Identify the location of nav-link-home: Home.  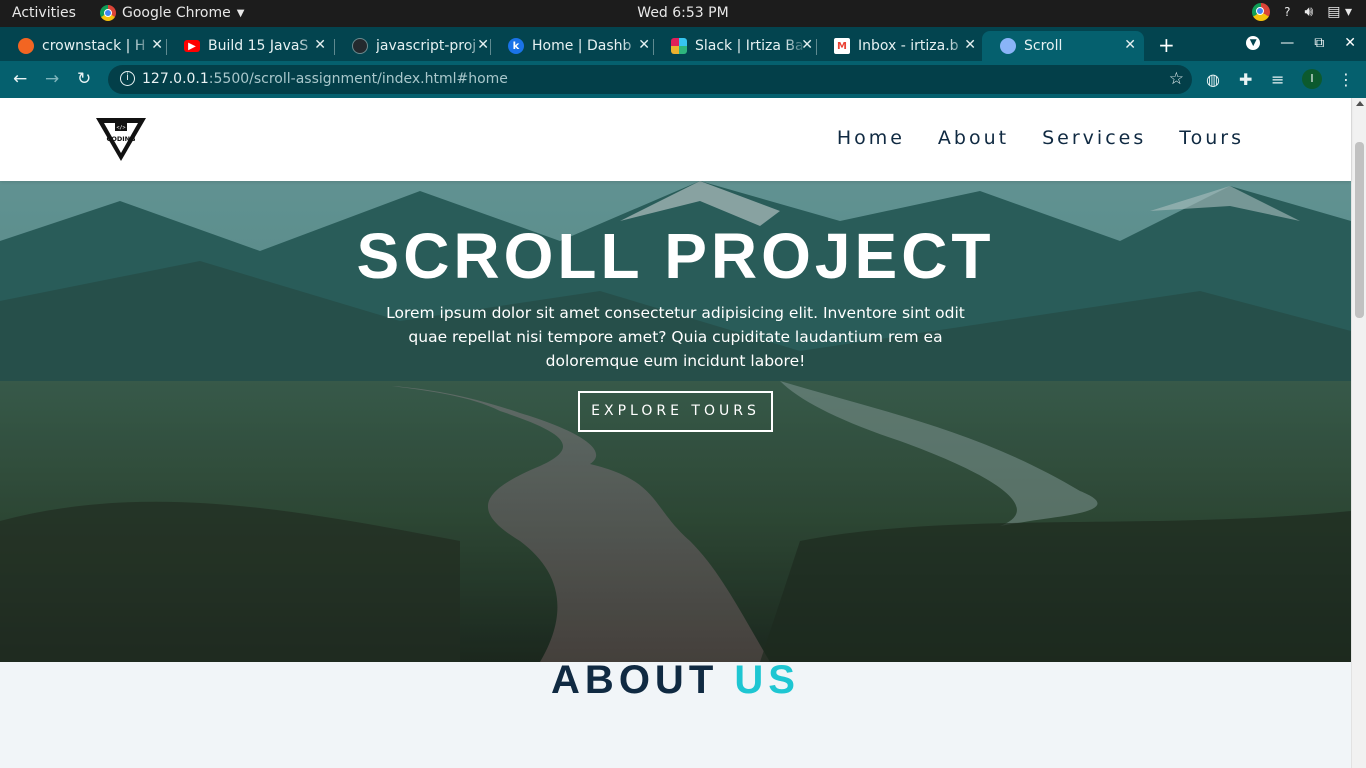
(871, 138).